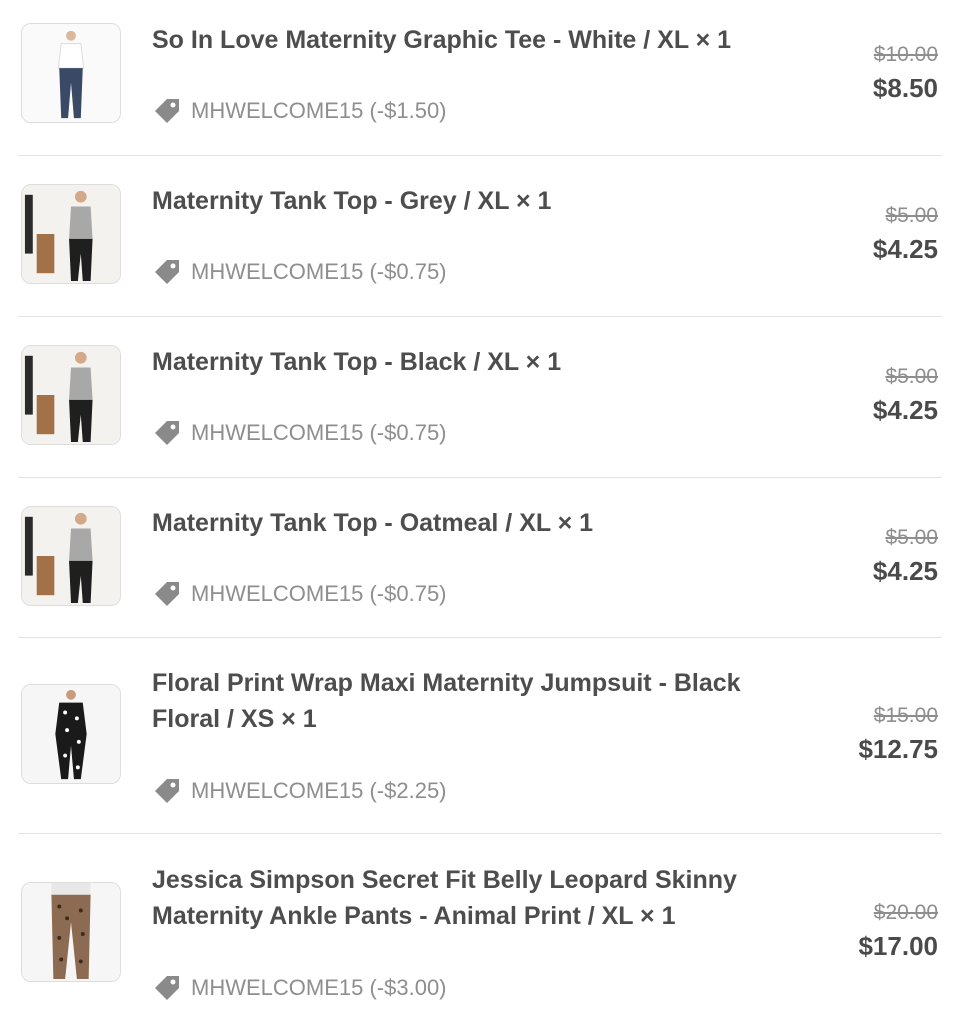 The image size is (976, 1024). Describe the element at coordinates (898, 749) in the screenshot. I see `discounted-price: $12.75` at that location.